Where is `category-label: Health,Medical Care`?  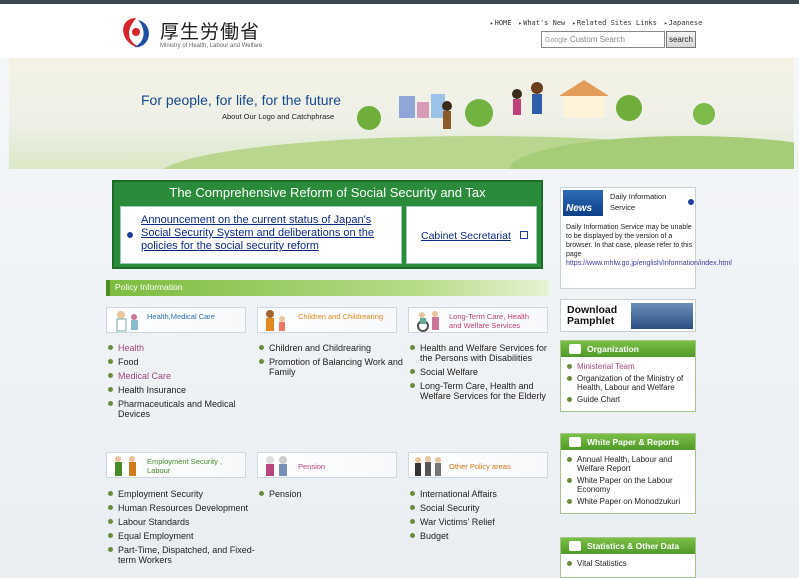
category-label: Health,Medical Care is located at coordinates (181, 316).